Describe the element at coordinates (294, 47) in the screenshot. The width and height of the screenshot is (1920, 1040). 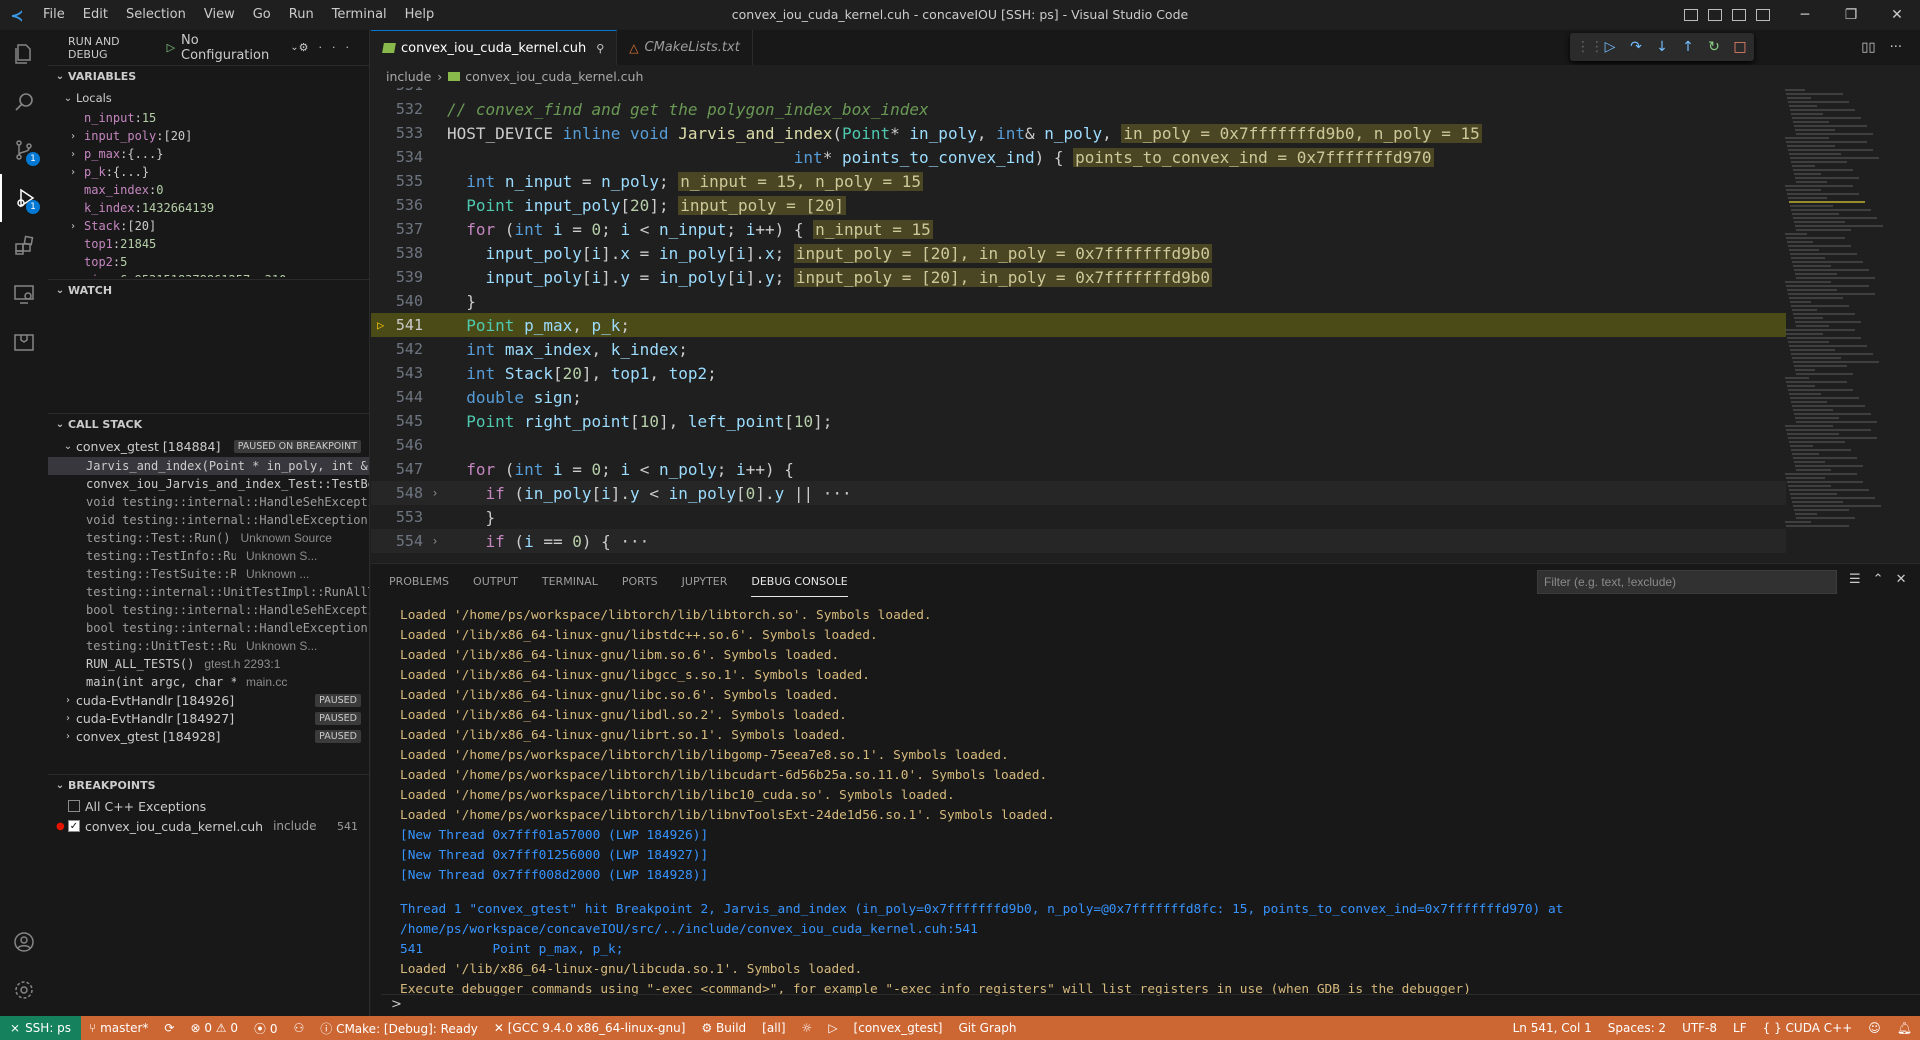
I see `chevron-down-icon: ⌄` at that location.